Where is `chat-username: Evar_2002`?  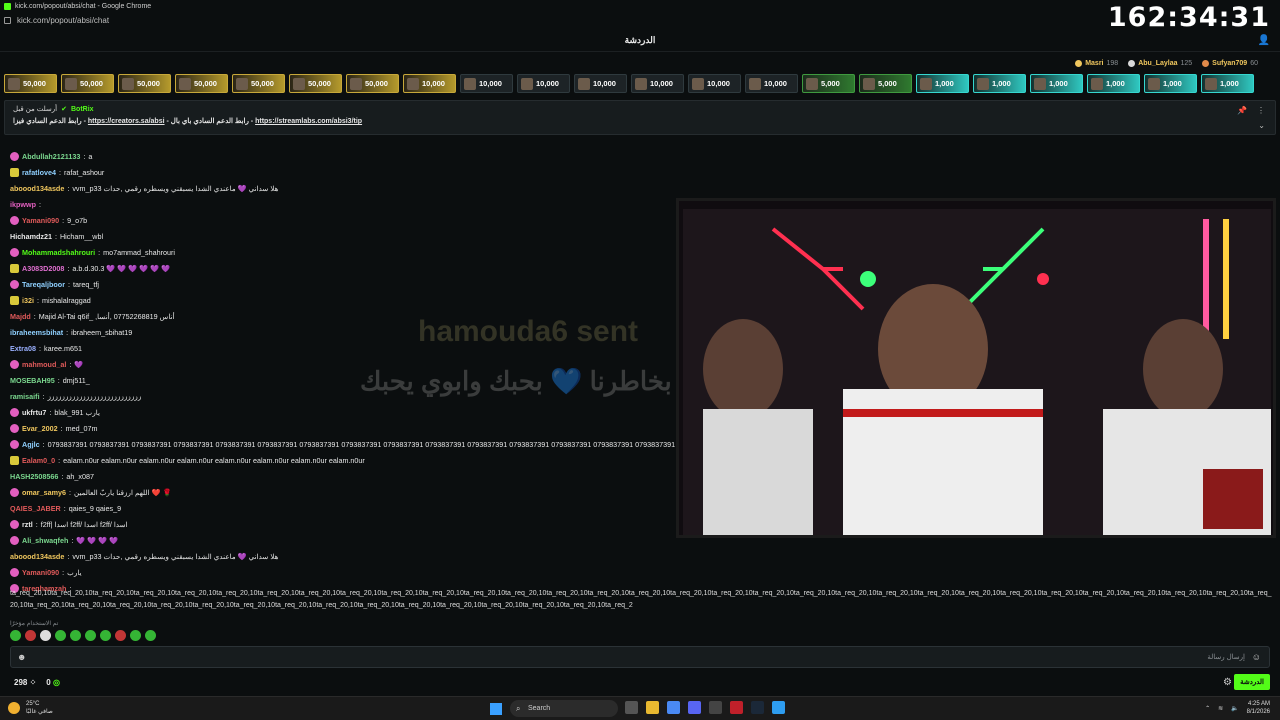 chat-username: Evar_2002 is located at coordinates (40, 428).